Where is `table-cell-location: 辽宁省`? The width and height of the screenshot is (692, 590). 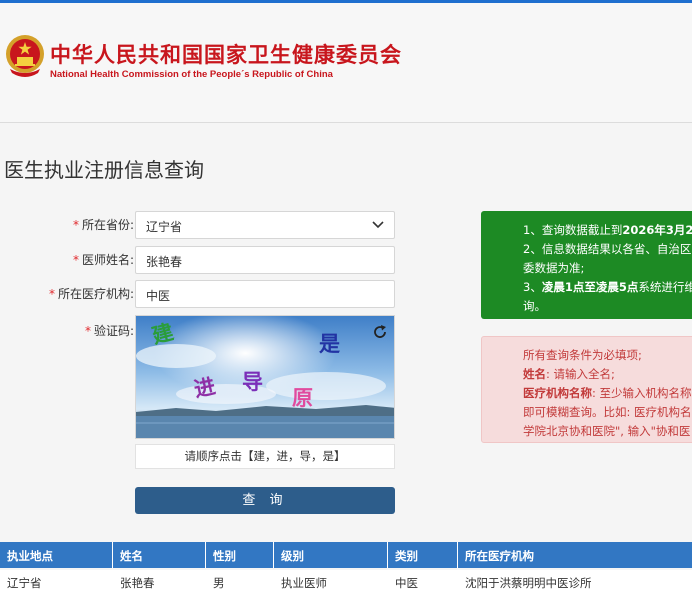 table-cell-location: 辽宁省 is located at coordinates (24, 583).